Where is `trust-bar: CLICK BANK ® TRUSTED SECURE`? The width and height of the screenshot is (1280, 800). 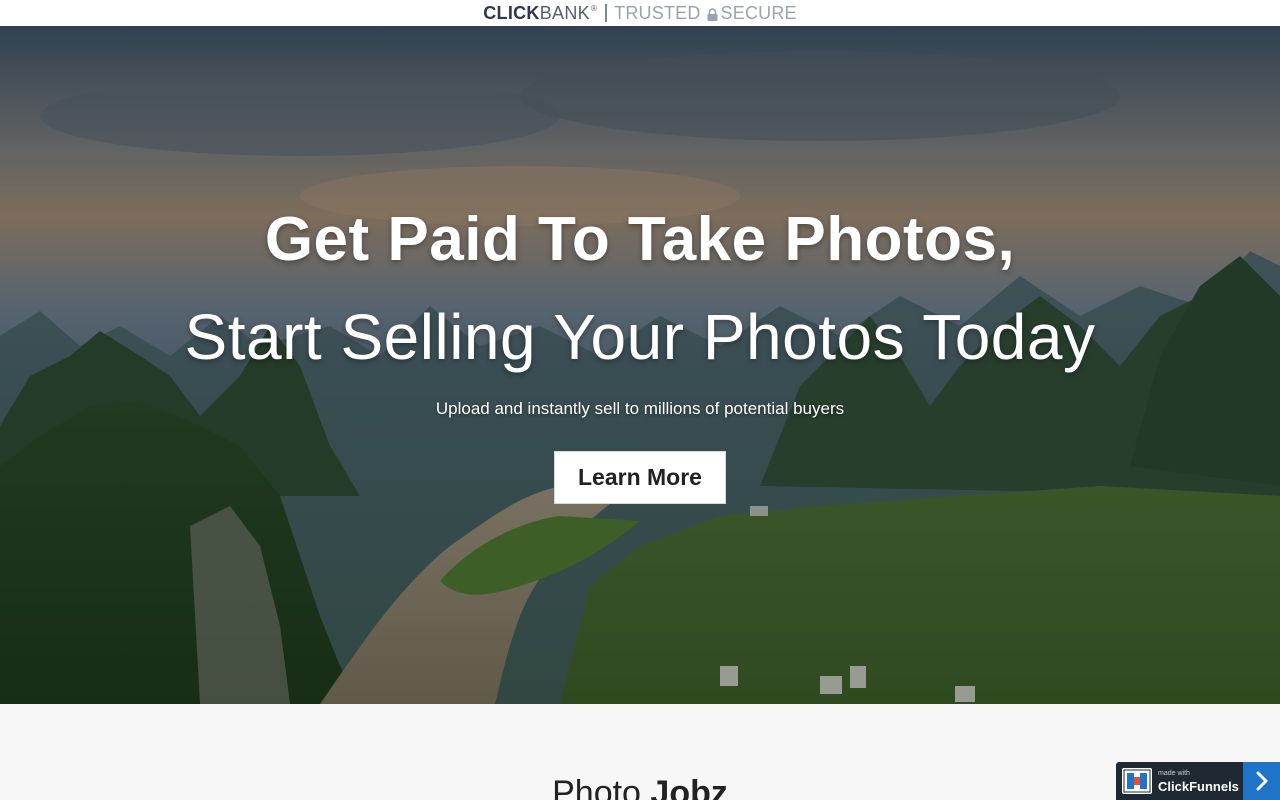 trust-bar: CLICK BANK ® TRUSTED SECURE is located at coordinates (640, 13).